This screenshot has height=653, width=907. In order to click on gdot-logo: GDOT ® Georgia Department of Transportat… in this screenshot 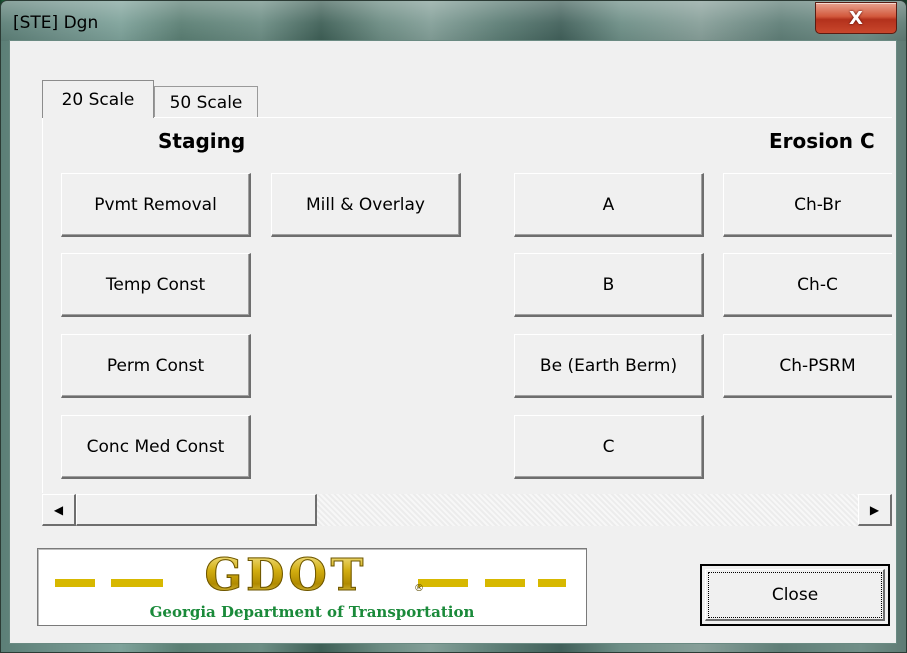, I will do `click(312, 587)`.